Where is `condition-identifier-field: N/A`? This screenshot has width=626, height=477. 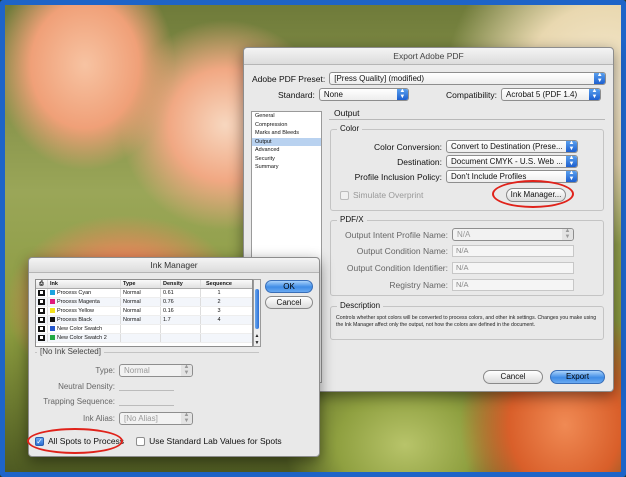 condition-identifier-field: N/A is located at coordinates (513, 268).